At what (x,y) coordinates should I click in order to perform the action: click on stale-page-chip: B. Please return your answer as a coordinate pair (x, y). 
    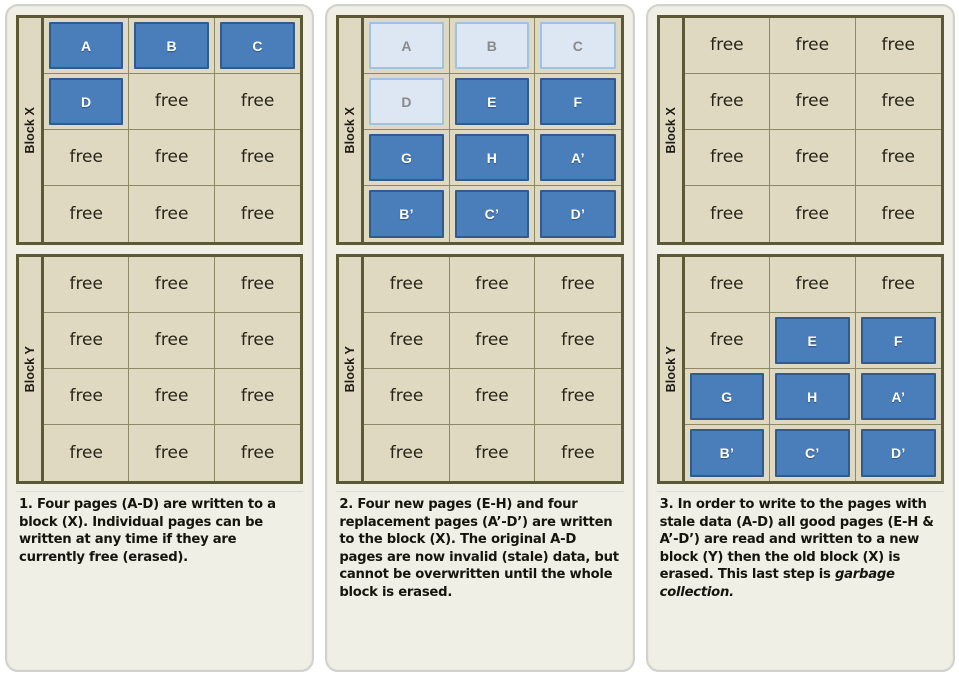
    Looking at the image, I should click on (492, 45).